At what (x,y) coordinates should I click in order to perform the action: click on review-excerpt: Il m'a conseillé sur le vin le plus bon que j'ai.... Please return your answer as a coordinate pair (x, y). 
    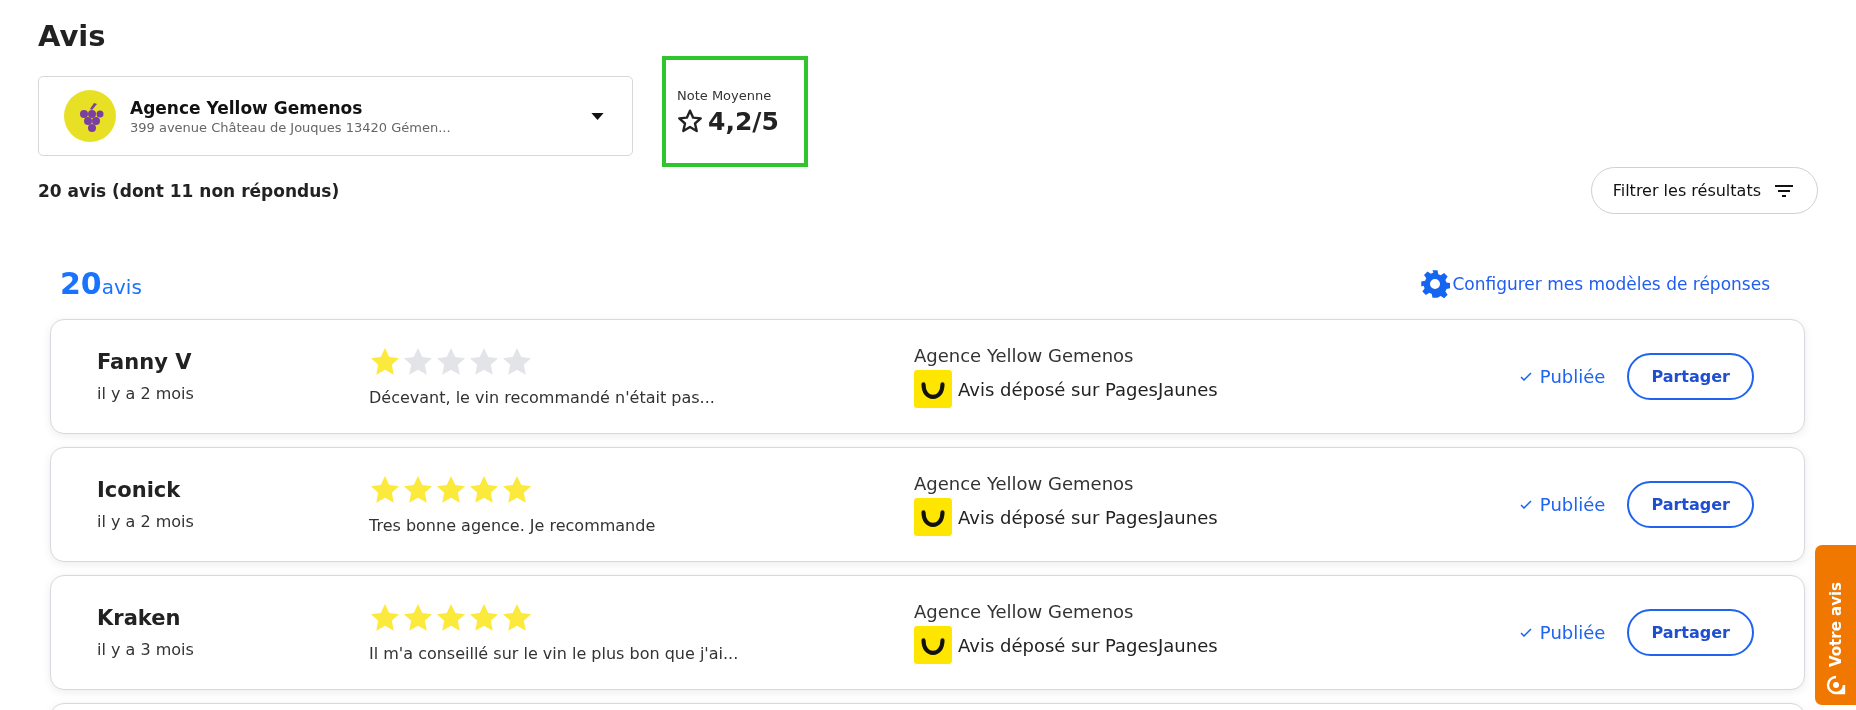
    Looking at the image, I should click on (554, 653).